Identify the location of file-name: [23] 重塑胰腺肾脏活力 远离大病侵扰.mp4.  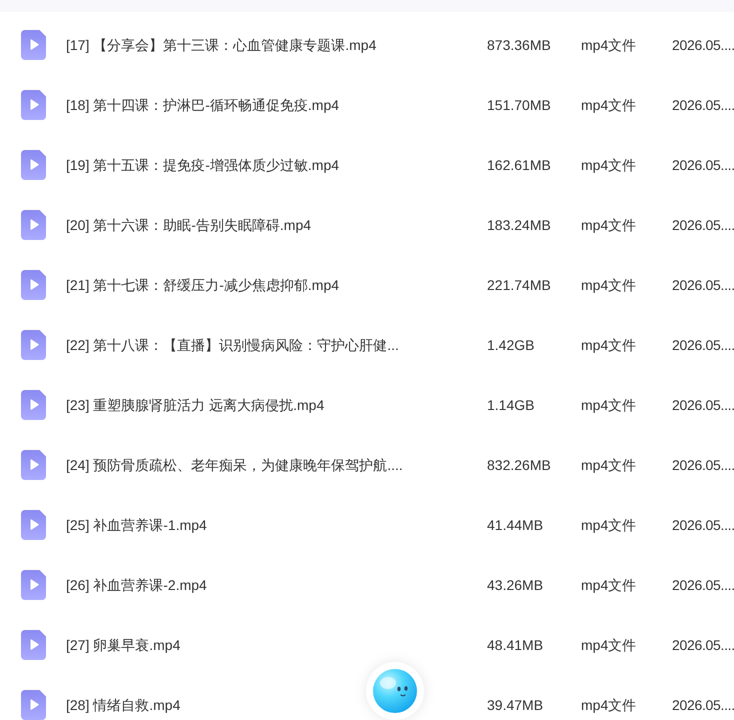
(195, 405).